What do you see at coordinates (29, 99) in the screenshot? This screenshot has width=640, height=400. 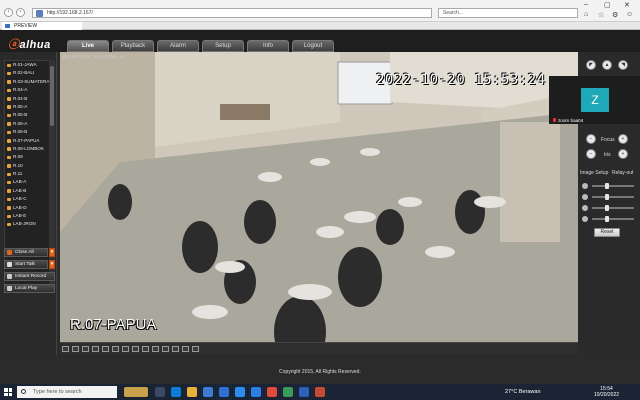 I see `channel-item: R.04-B` at bounding box center [29, 99].